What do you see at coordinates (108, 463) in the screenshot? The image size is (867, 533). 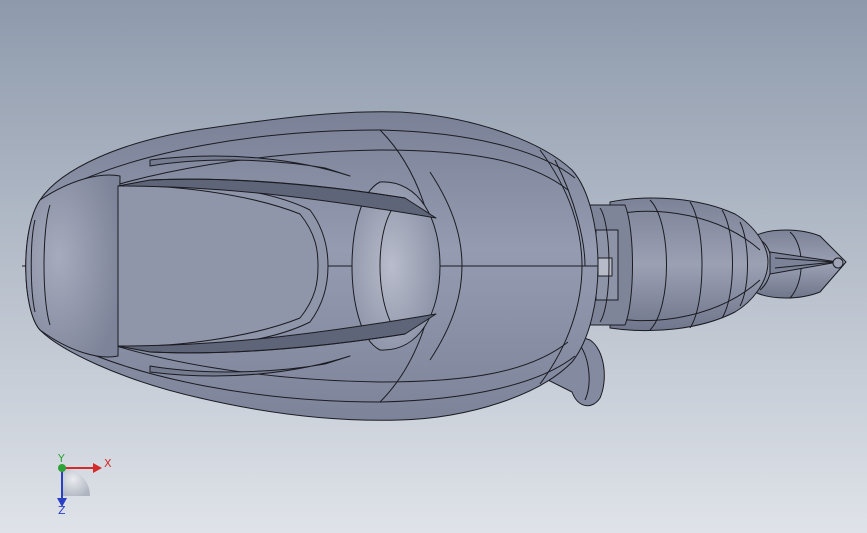 I see `x-axis-label: X` at bounding box center [108, 463].